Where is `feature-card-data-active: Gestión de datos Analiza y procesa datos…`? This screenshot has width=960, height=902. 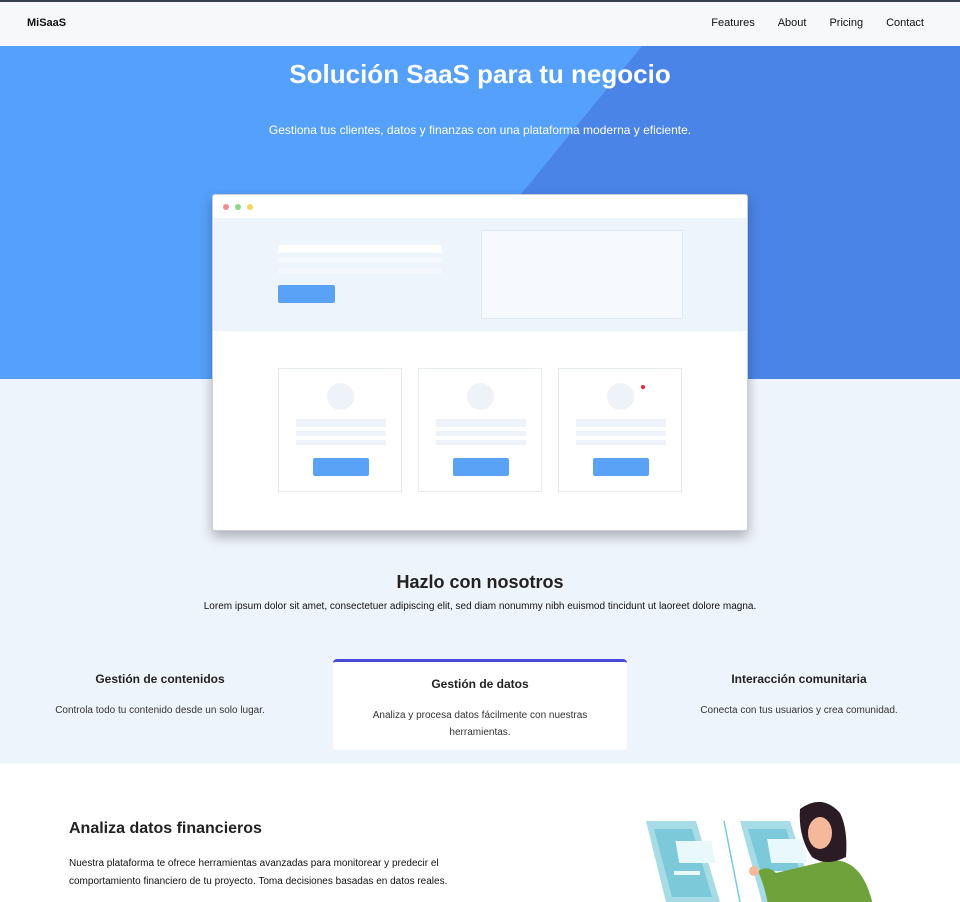 feature-card-data-active: Gestión de datos Analiza y procesa datos… is located at coordinates (480, 704).